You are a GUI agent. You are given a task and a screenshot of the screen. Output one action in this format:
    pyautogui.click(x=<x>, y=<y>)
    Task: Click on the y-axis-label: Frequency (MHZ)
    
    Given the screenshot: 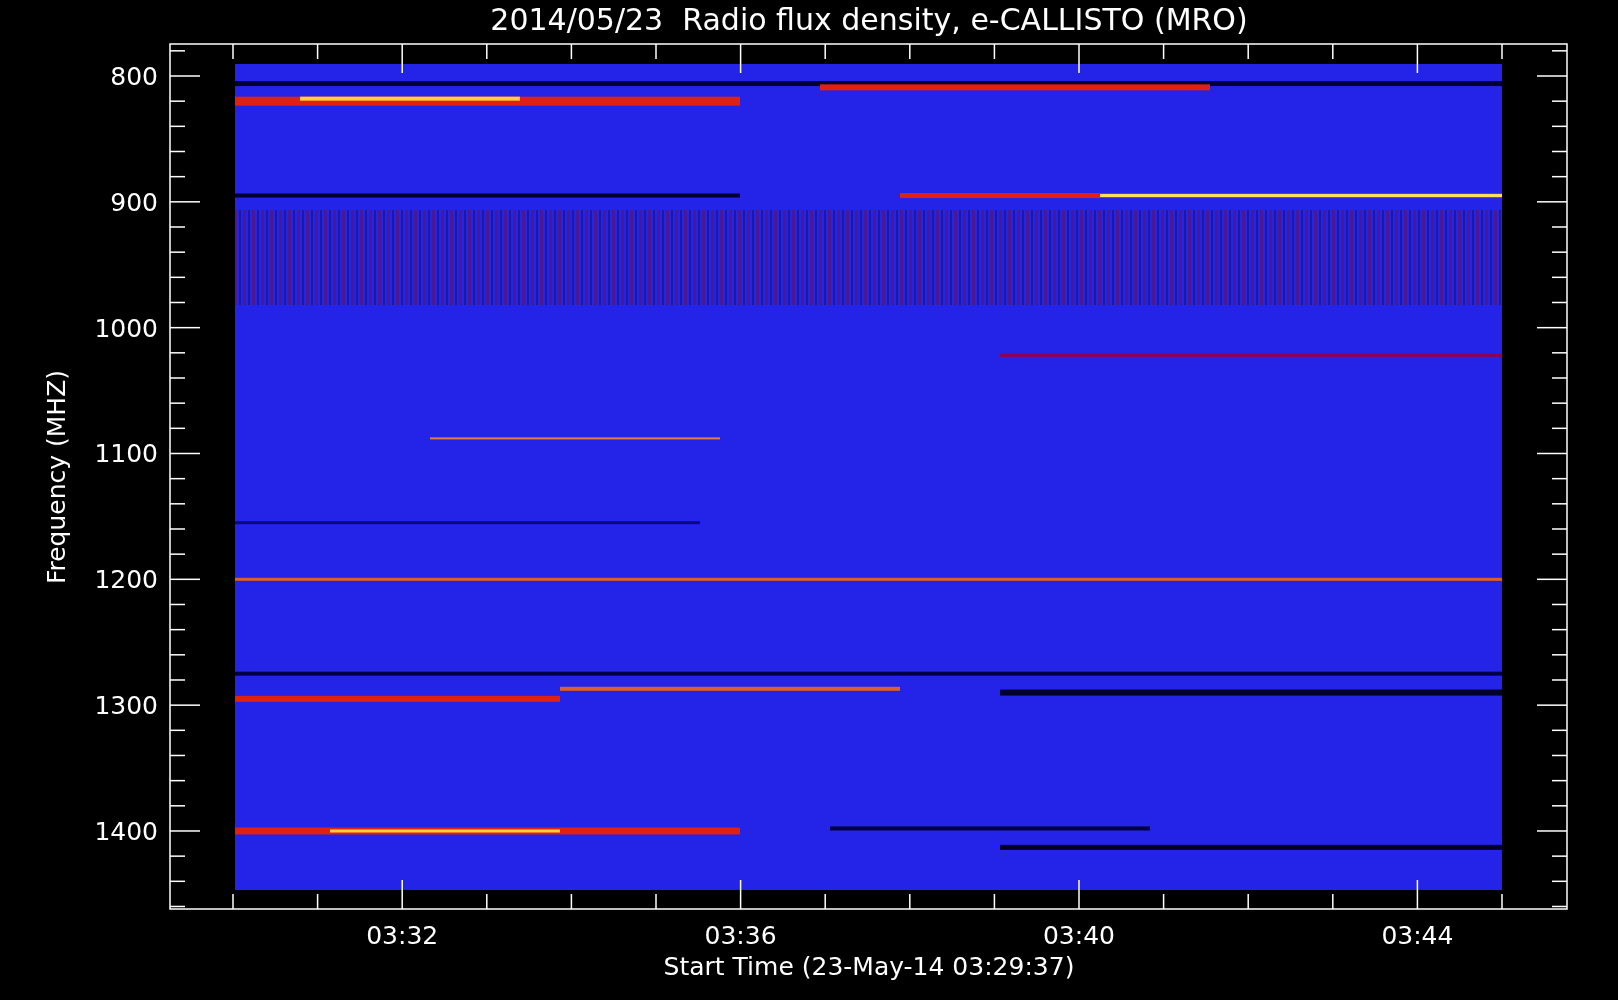 What is the action you would take?
    pyautogui.click(x=56, y=477)
    